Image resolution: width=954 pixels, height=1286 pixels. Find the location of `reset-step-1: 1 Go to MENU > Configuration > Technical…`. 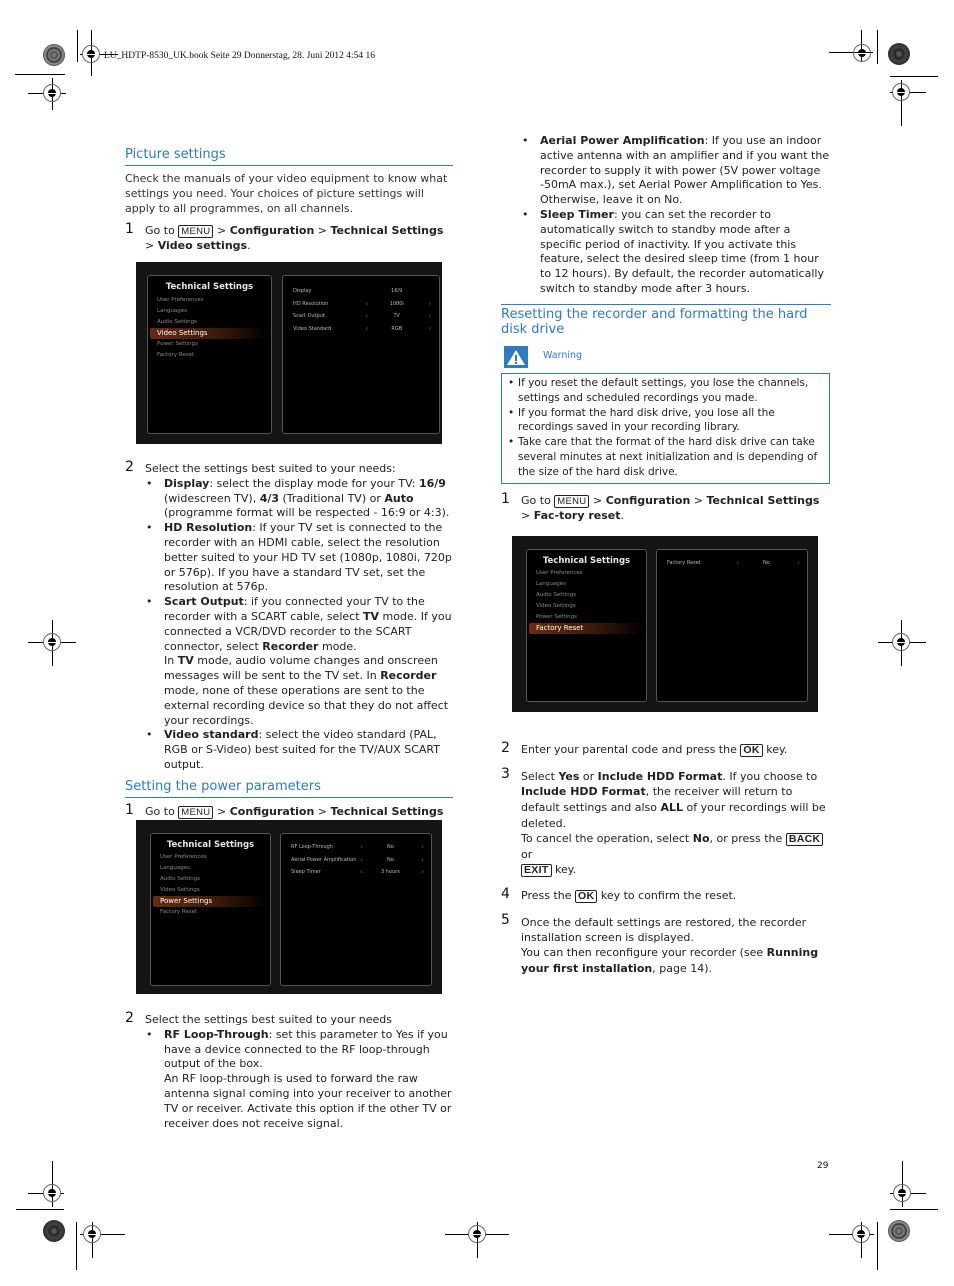

reset-step-1: 1 Go to MENU > Configuration > Technical… is located at coordinates (666, 508).